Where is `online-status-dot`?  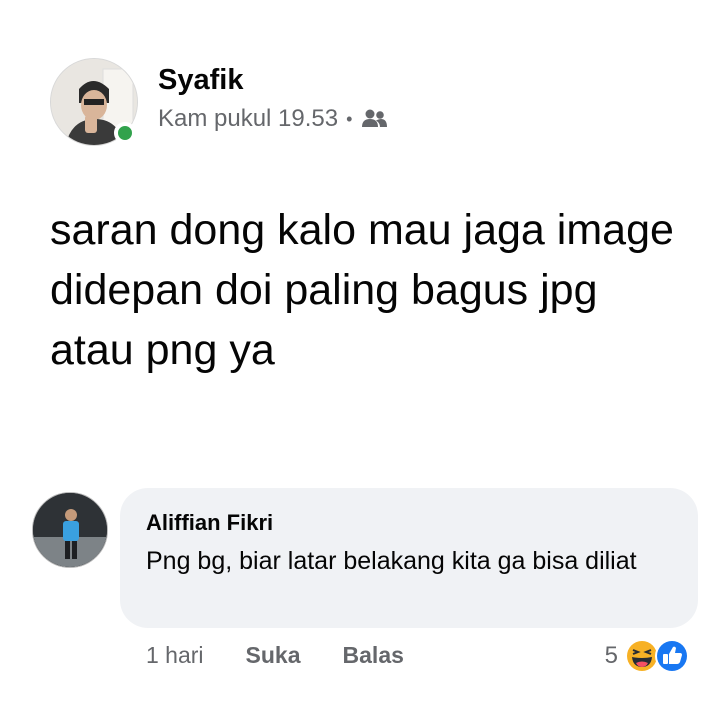 online-status-dot is located at coordinates (125, 133).